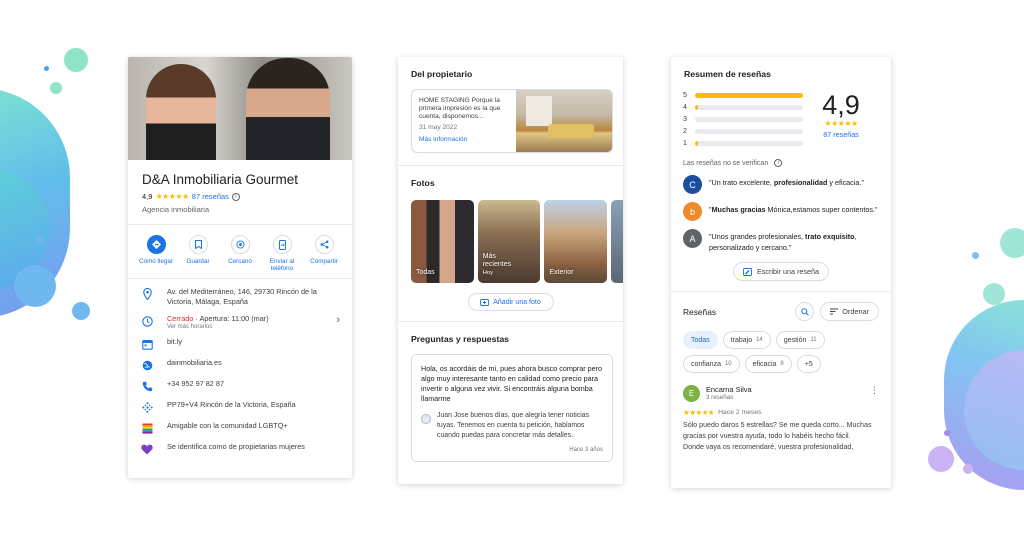 Image resolution: width=1024 pixels, height=536 pixels. I want to click on add-photo-button: Añadir una foto, so click(510, 302).